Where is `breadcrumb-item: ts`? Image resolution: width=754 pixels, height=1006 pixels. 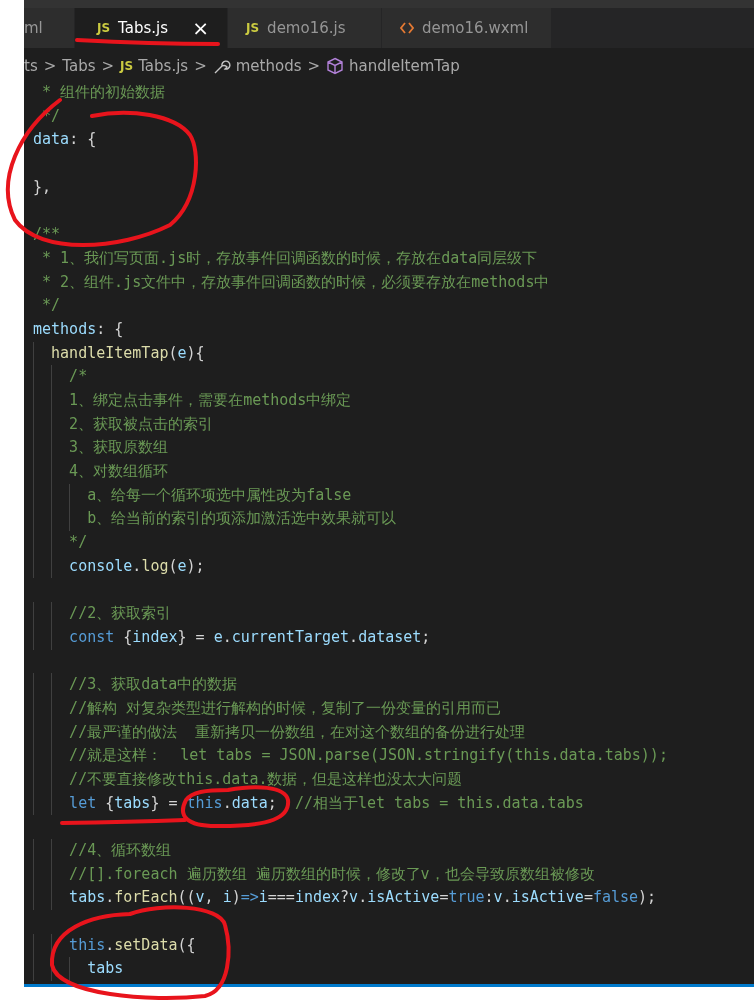 breadcrumb-item: ts is located at coordinates (31, 65).